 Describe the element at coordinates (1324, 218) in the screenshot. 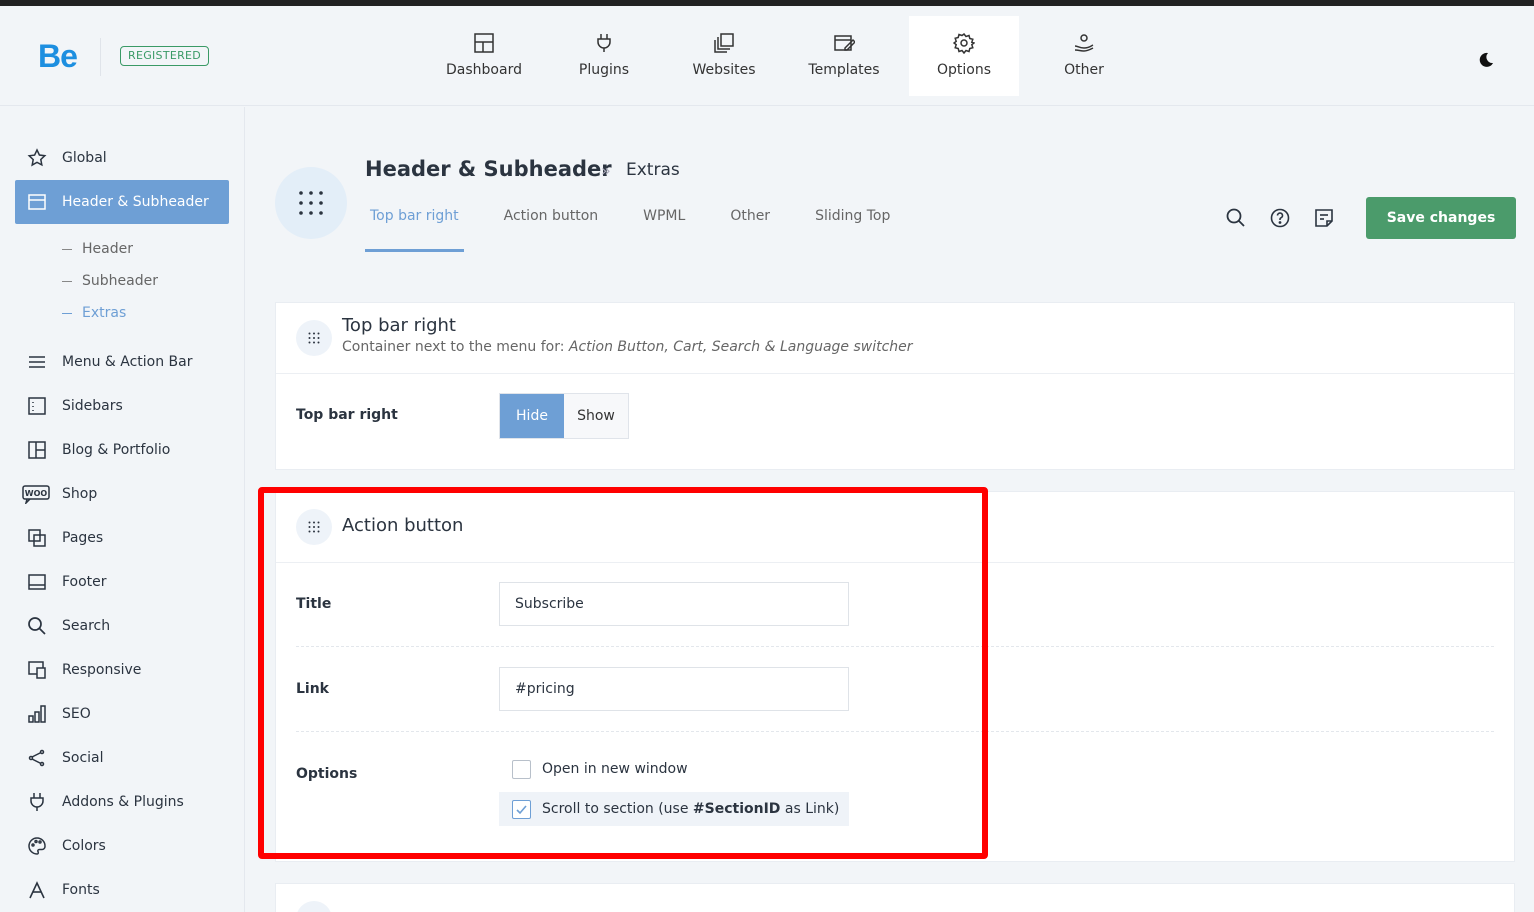

I see `notes-icon` at that location.